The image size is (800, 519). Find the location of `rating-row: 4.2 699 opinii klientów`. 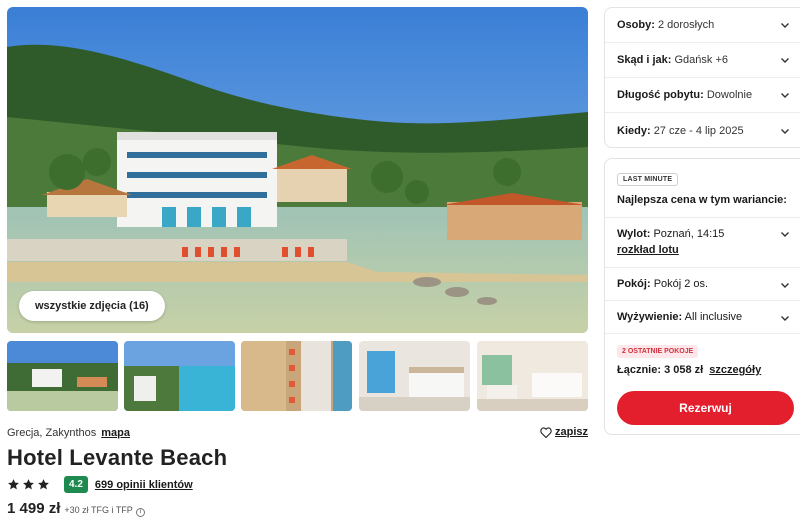

rating-row: 4.2 699 opinii klientów is located at coordinates (100, 484).